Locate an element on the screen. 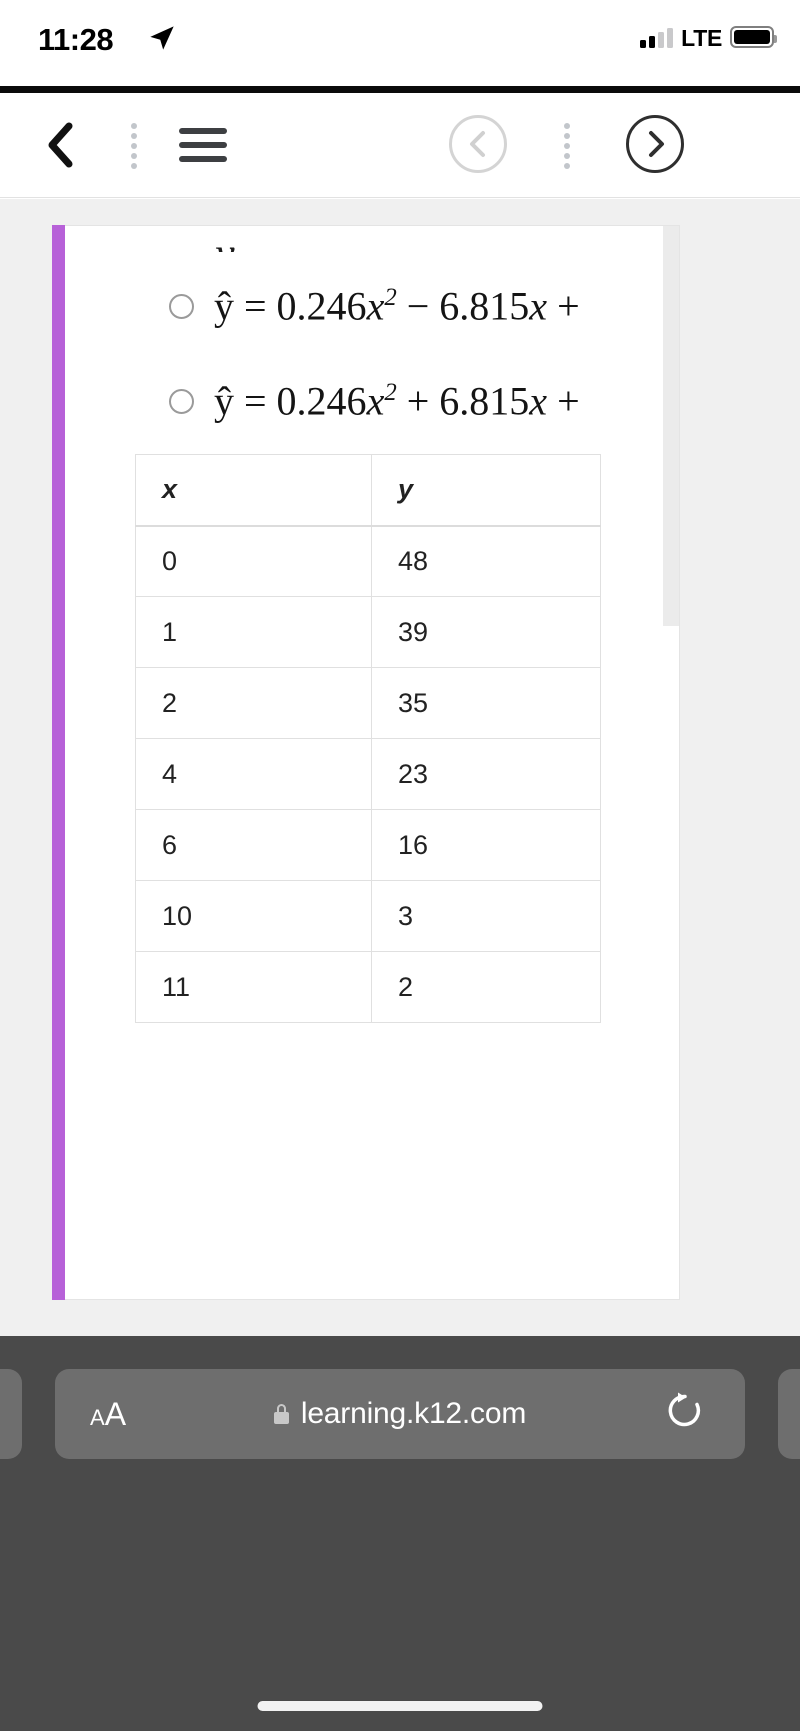  clipped-equation-above: y is located at coordinates (225, 240).